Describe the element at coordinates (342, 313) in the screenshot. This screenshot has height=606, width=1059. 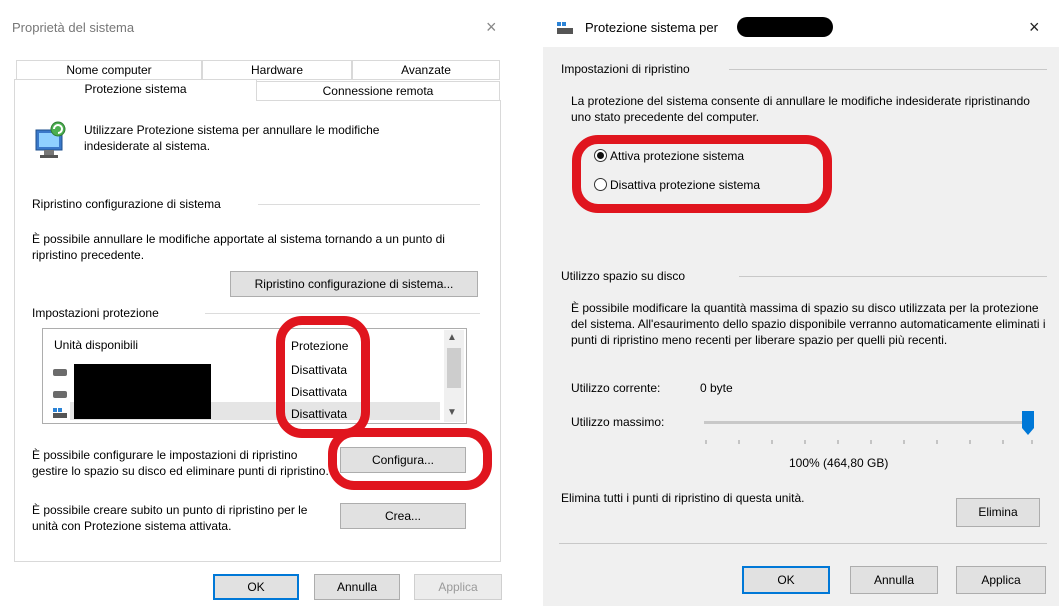
I see `protection-section-divider` at that location.